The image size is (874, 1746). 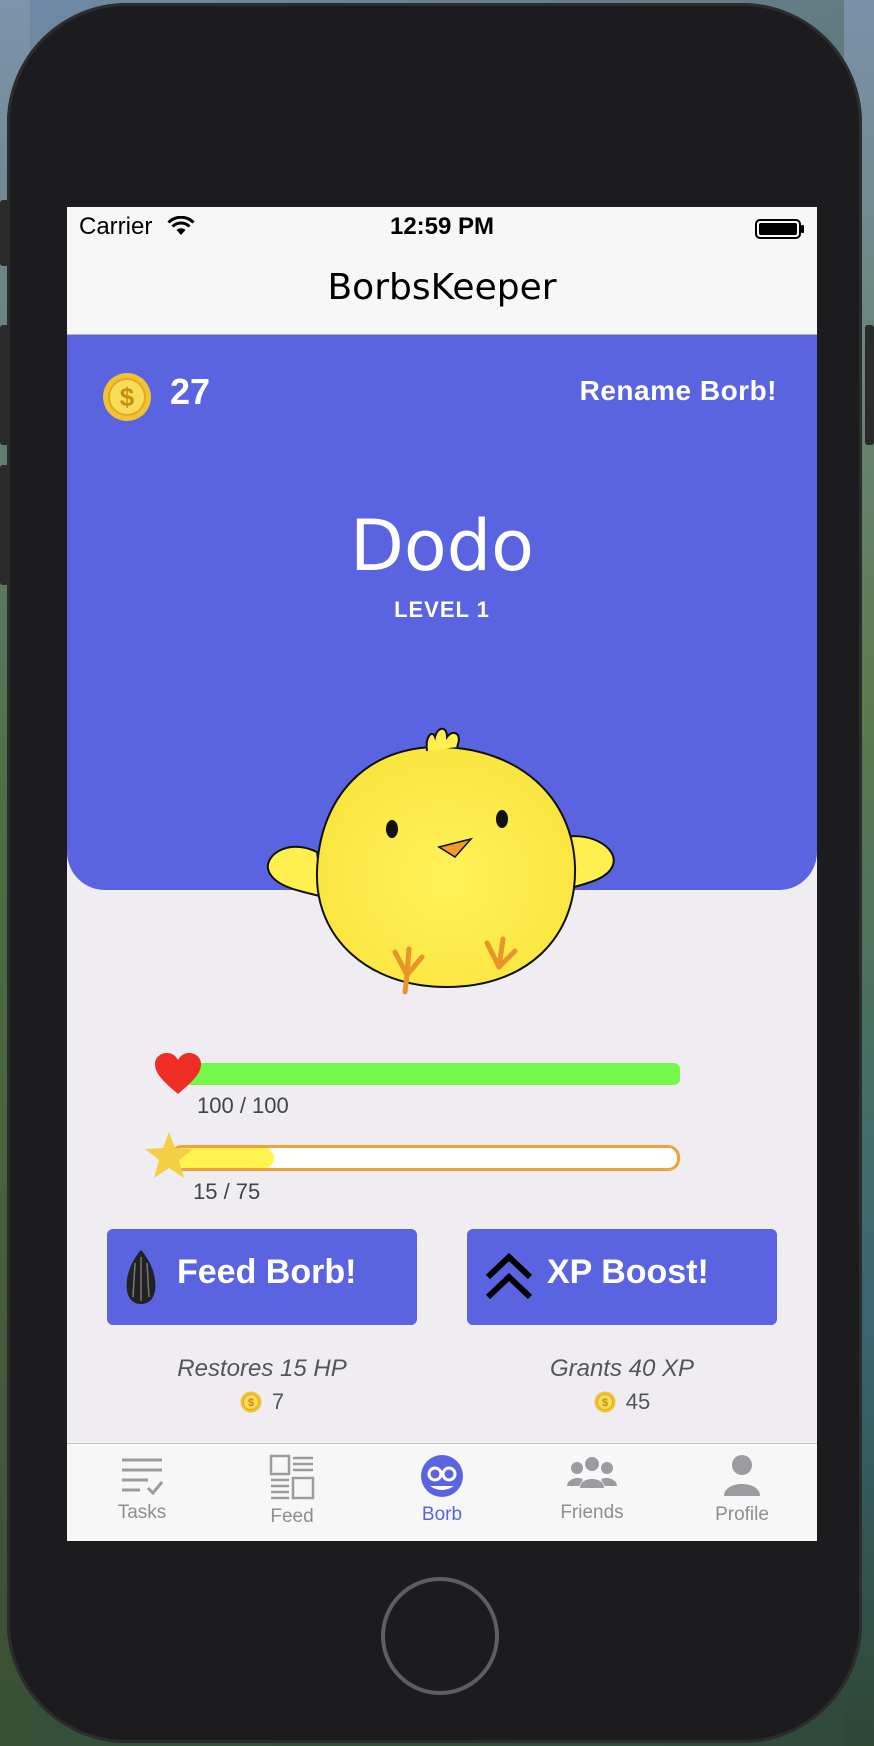 What do you see at coordinates (142, 1512) in the screenshot?
I see `tab-tasks-label: Tasks` at bounding box center [142, 1512].